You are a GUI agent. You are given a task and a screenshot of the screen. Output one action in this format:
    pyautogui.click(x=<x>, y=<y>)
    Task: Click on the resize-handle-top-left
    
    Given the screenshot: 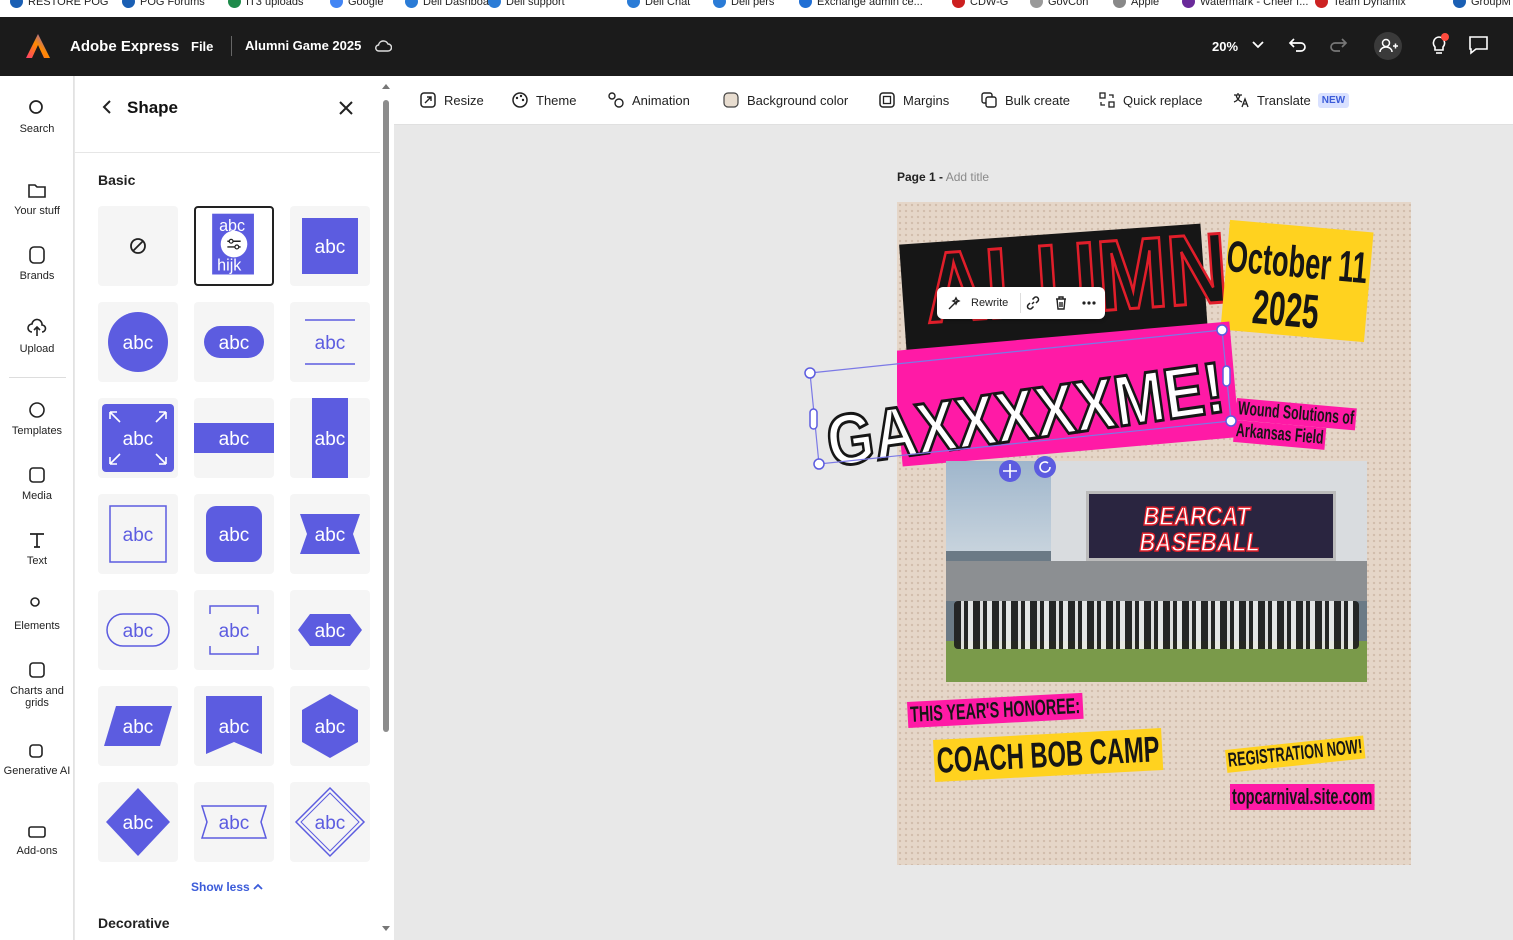 What is the action you would take?
    pyautogui.click(x=810, y=373)
    